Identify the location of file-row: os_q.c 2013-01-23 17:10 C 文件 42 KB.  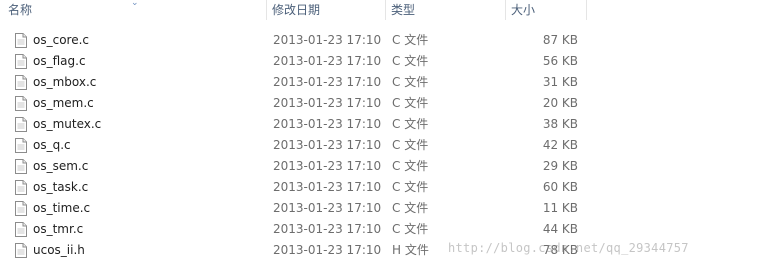
(389, 145).